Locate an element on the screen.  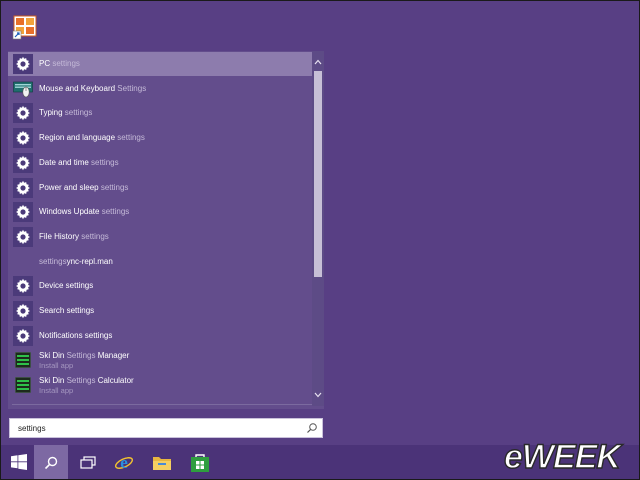
search-result-text: Ski Din Settings Manager Install app is located at coordinates (84, 360).